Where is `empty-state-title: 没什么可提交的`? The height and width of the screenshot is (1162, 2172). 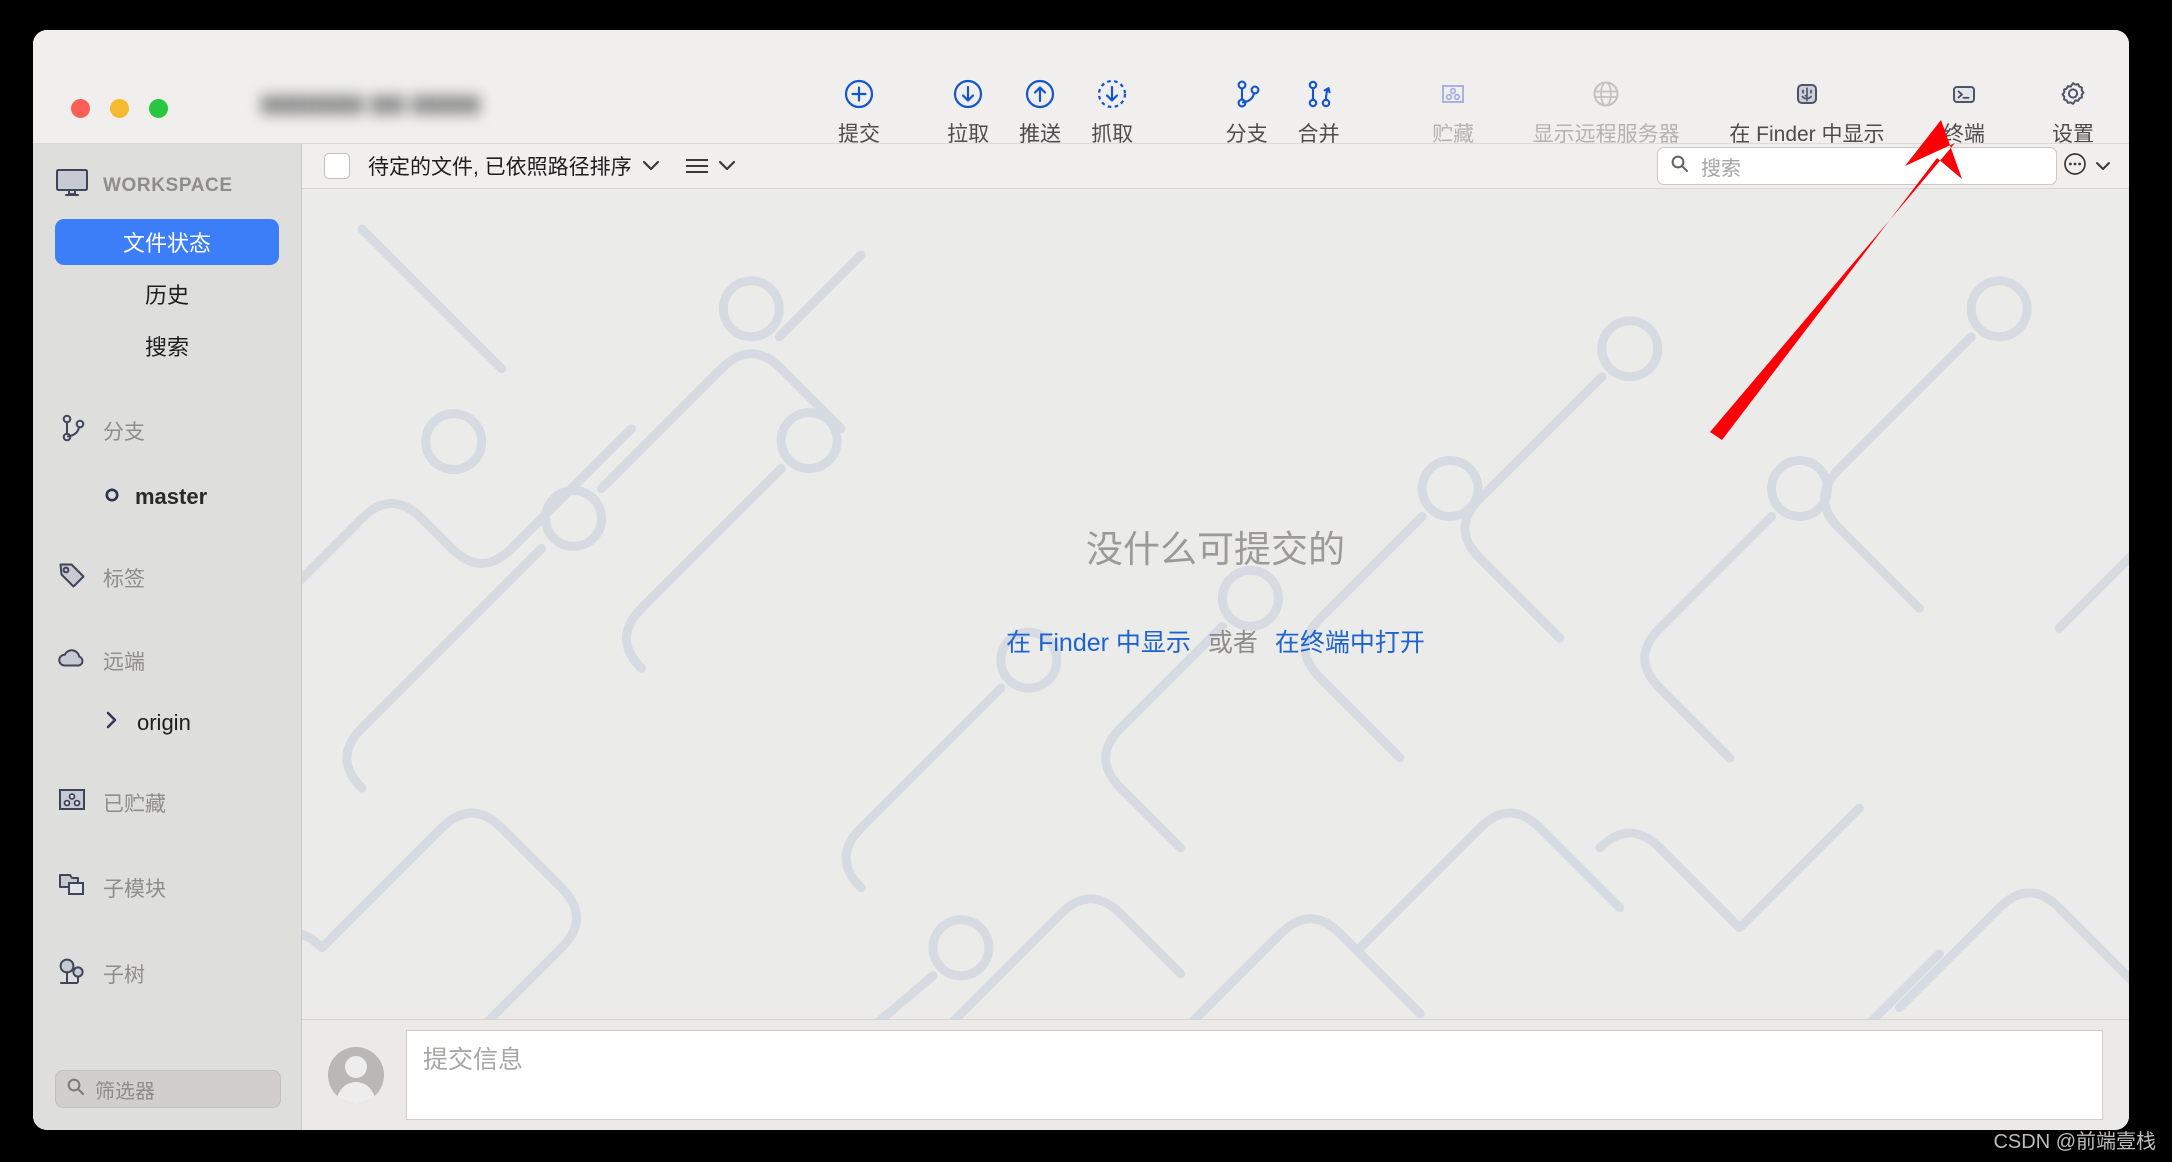 empty-state-title: 没什么可提交的 is located at coordinates (1215, 549).